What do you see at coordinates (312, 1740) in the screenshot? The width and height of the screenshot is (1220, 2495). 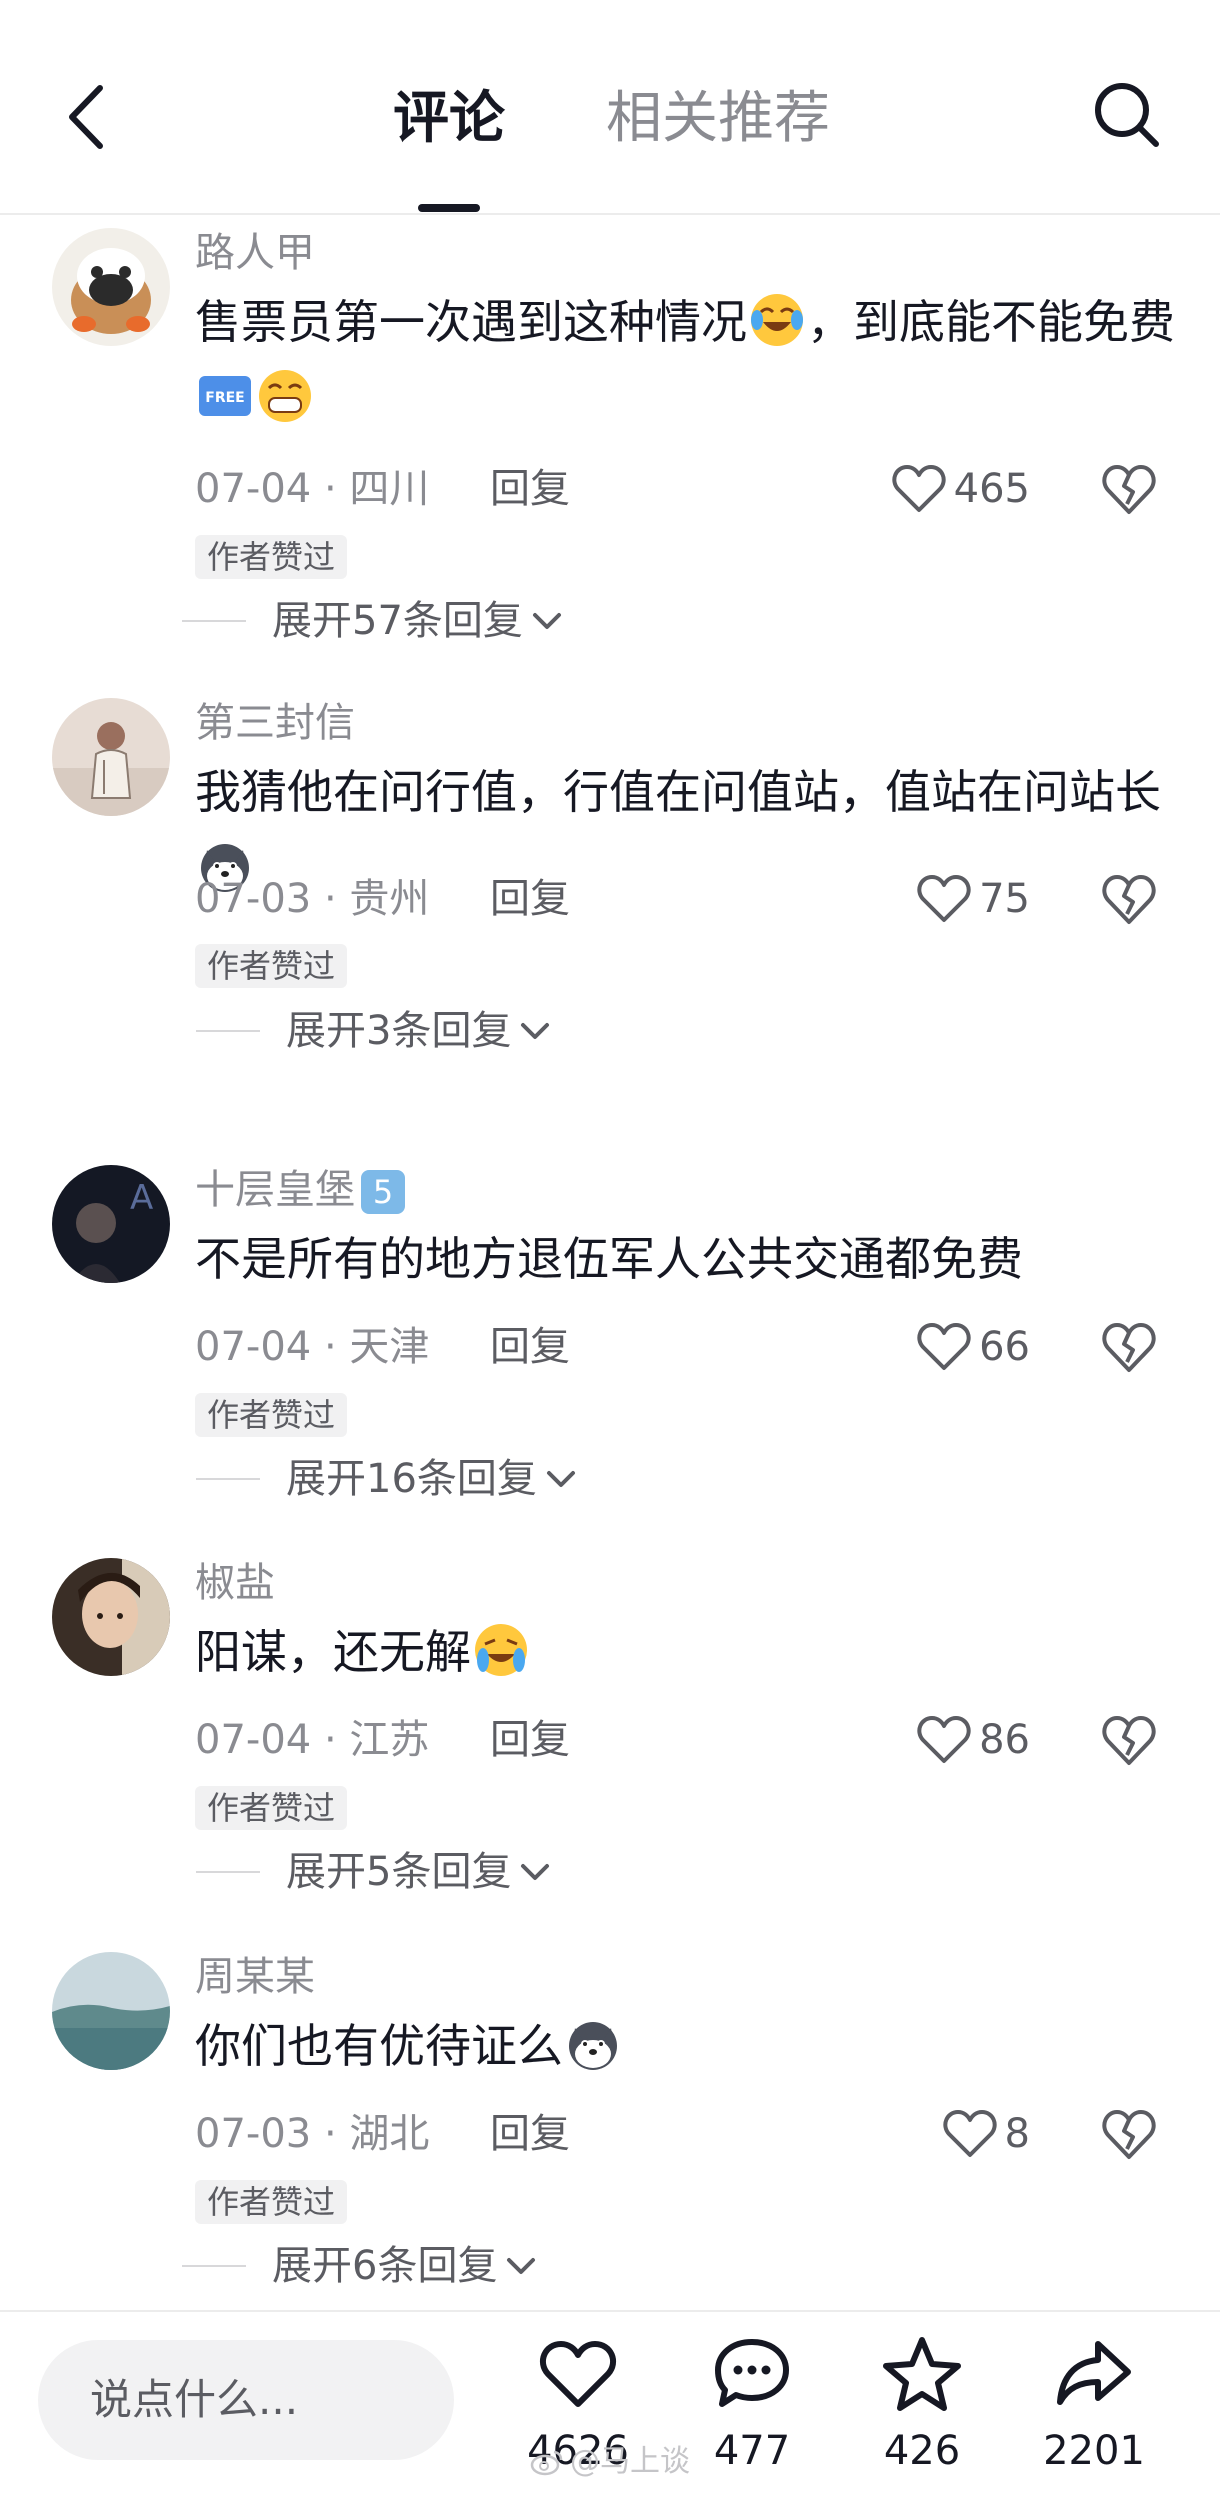 I see `comment-date-location: 07-04 · 江苏` at bounding box center [312, 1740].